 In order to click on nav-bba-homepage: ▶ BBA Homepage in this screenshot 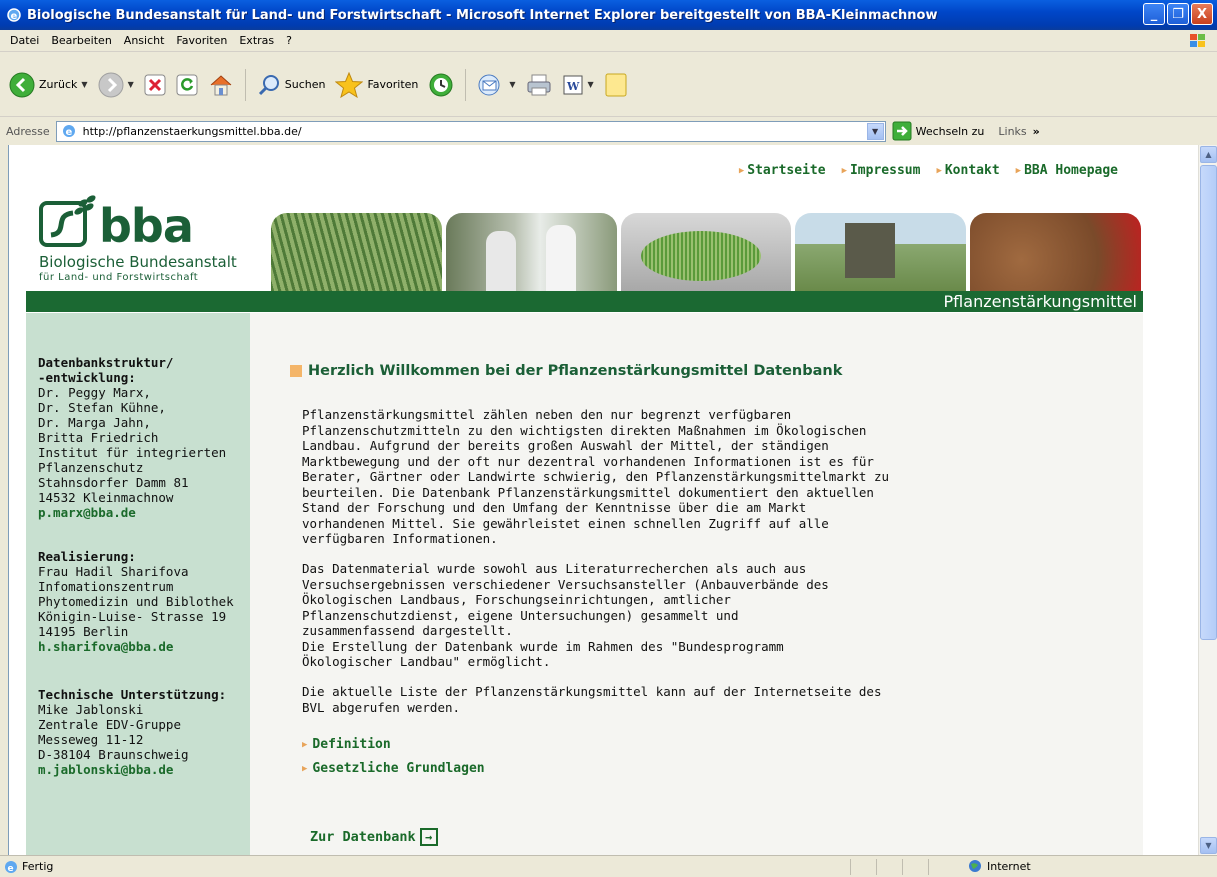, I will do `click(1067, 170)`.